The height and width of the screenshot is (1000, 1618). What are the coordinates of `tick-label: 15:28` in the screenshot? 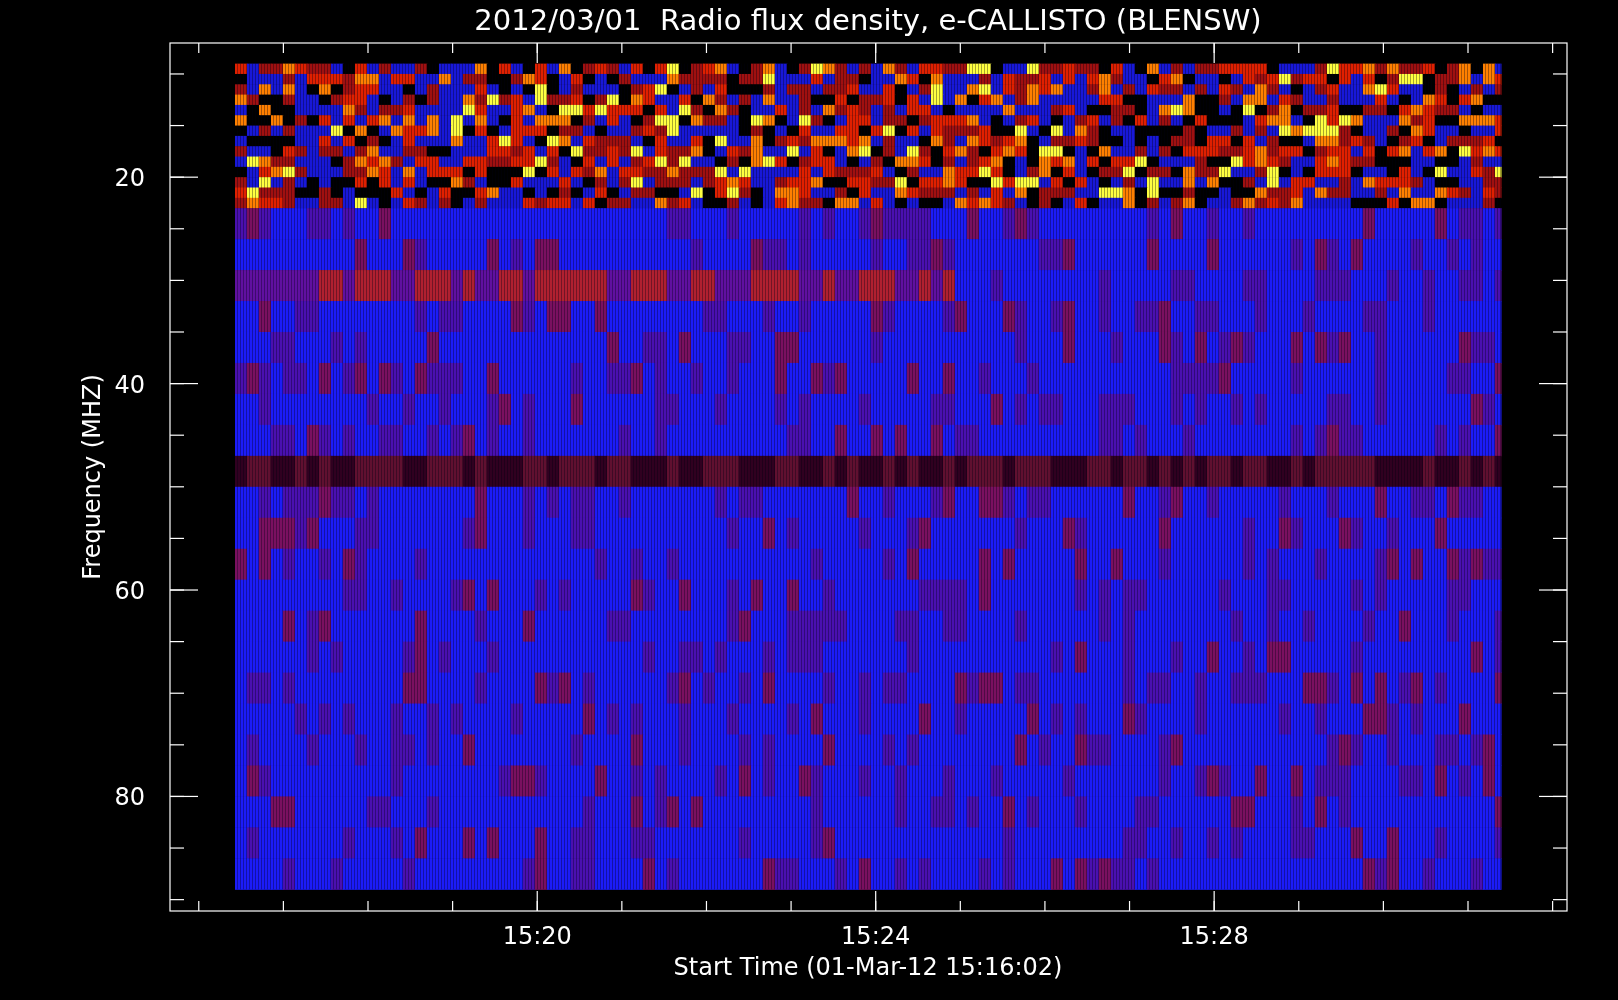 It's located at (1214, 936).